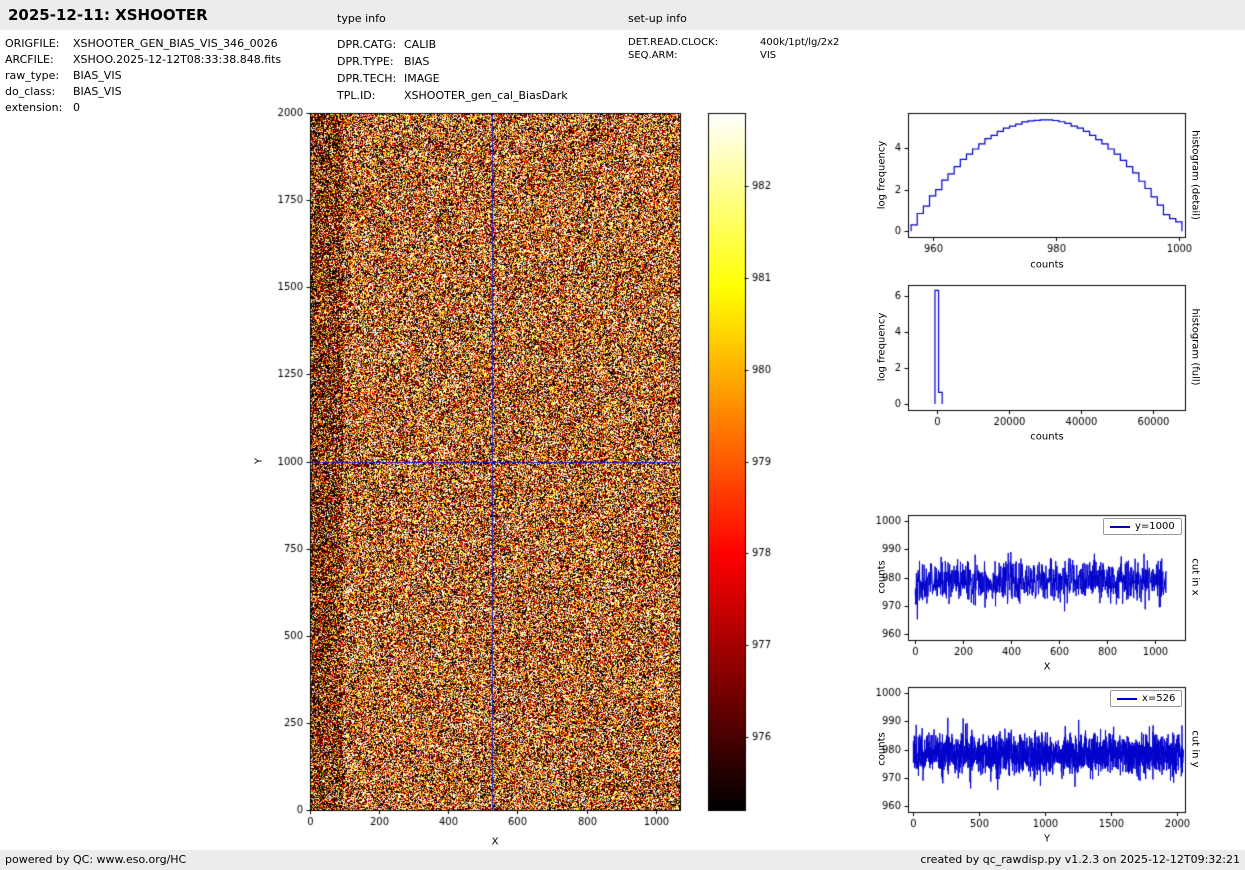 The height and width of the screenshot is (870, 1245). Describe the element at coordinates (259, 461) in the screenshot. I see `main-yaxis-label: Y` at that location.